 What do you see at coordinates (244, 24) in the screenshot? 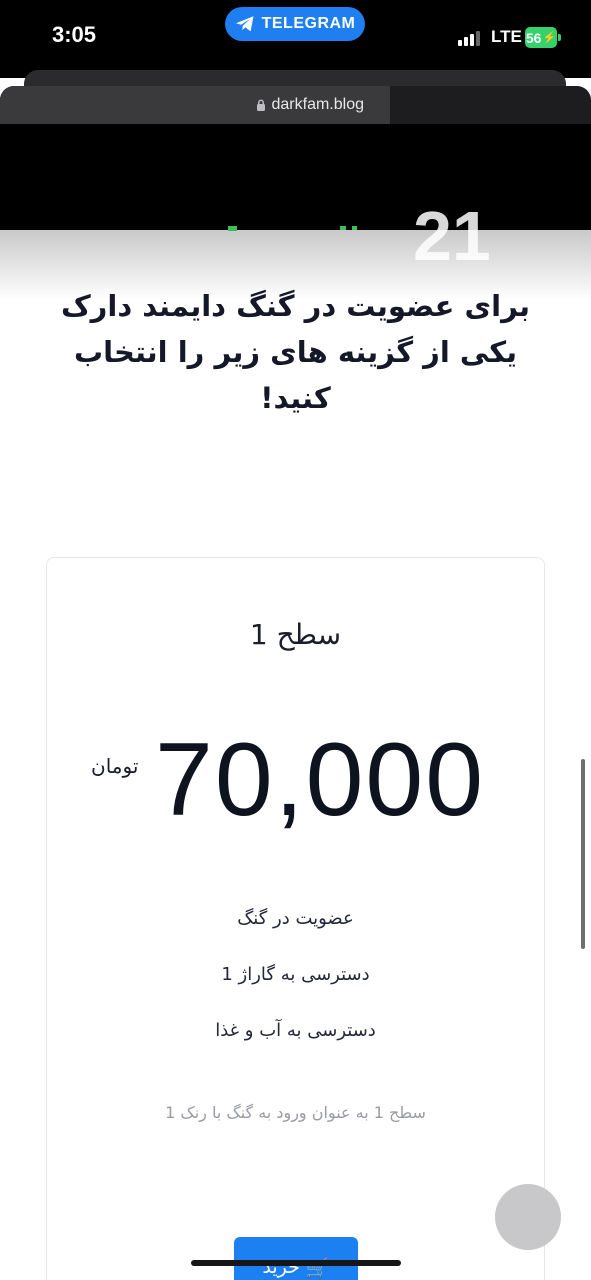
I see `telegram-icon` at bounding box center [244, 24].